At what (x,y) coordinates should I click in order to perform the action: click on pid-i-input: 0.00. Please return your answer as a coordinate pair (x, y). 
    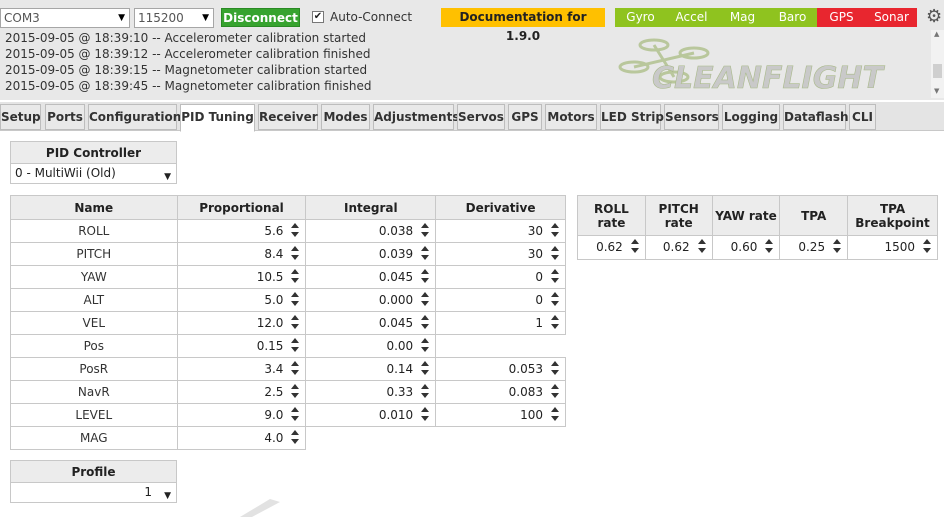
    Looking at the image, I should click on (371, 346).